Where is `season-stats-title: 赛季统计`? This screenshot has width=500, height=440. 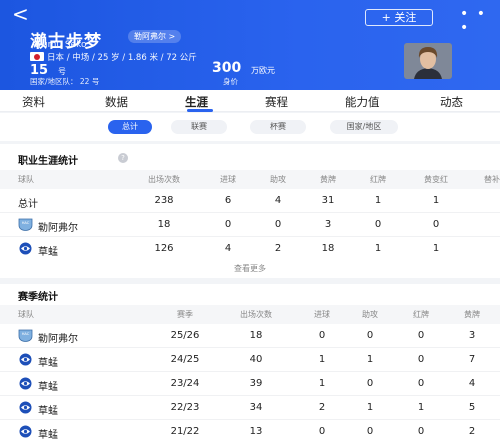 season-stats-title: 赛季统计 is located at coordinates (38, 297).